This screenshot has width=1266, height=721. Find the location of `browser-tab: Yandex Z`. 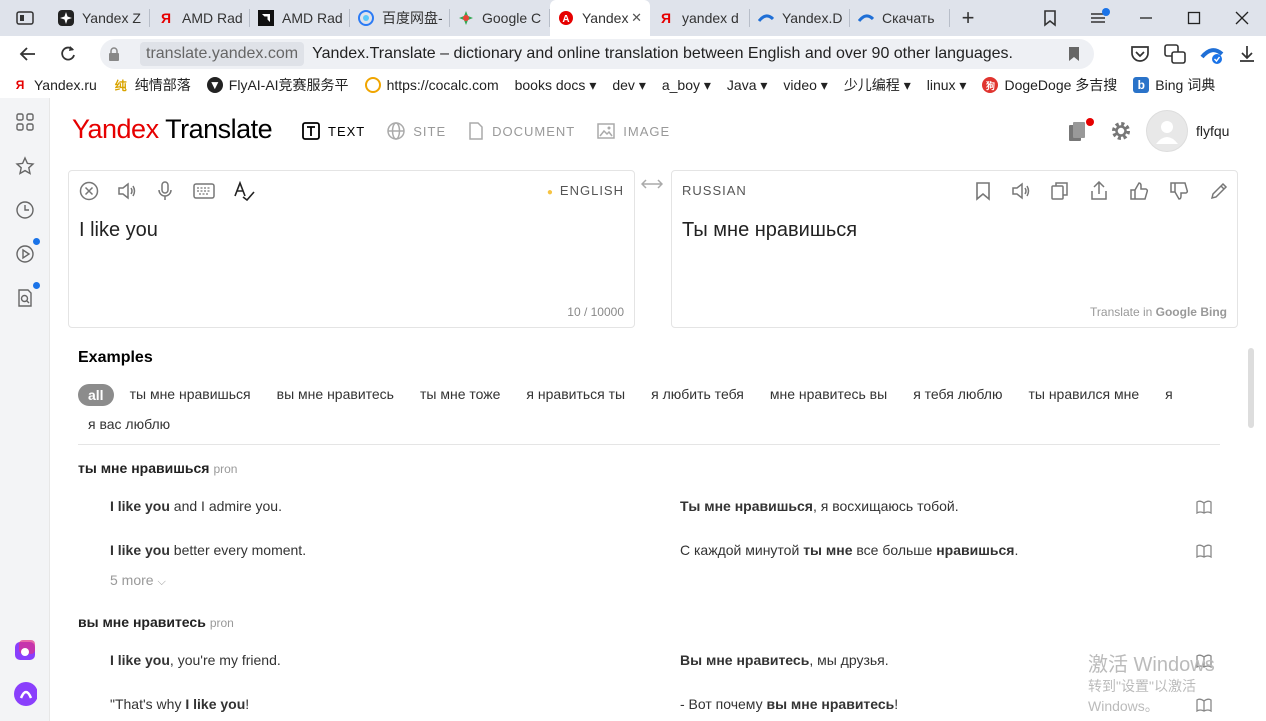

browser-tab: Yandex Z is located at coordinates (100, 18).